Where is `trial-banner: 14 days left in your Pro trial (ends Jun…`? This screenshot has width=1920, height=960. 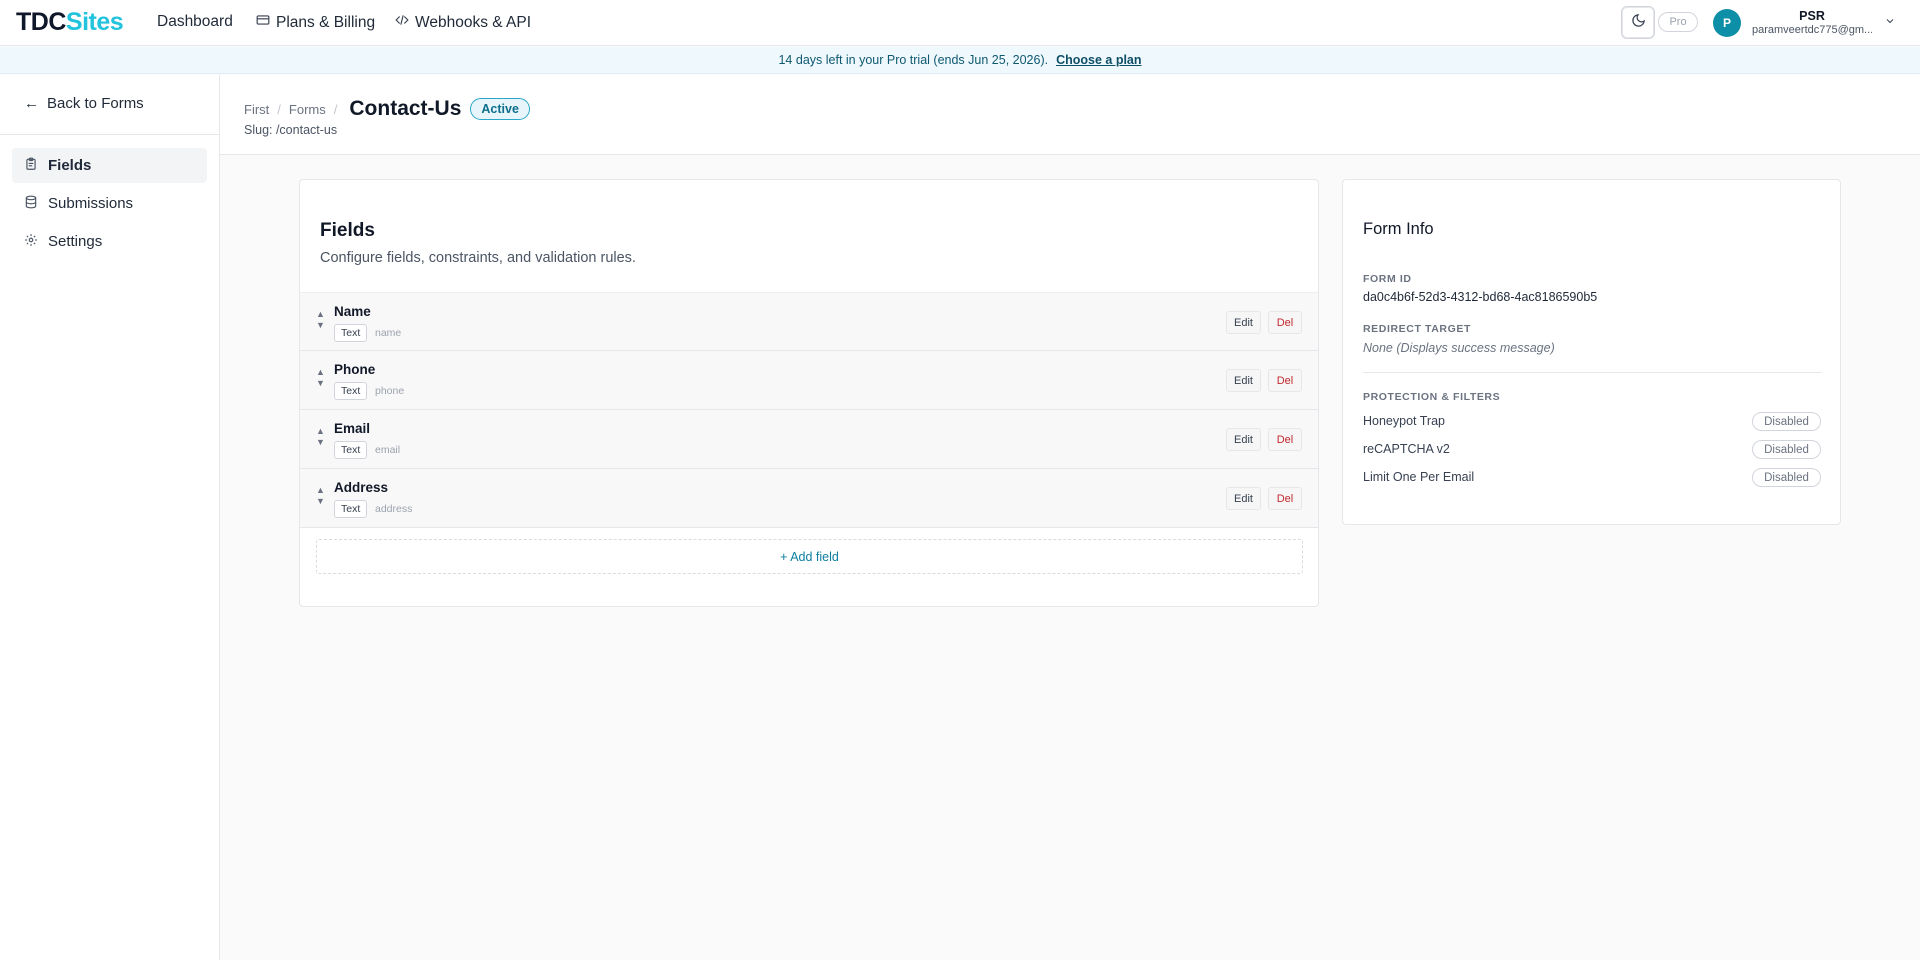
trial-banner: 14 days left in your Pro trial (ends Jun… is located at coordinates (960, 60).